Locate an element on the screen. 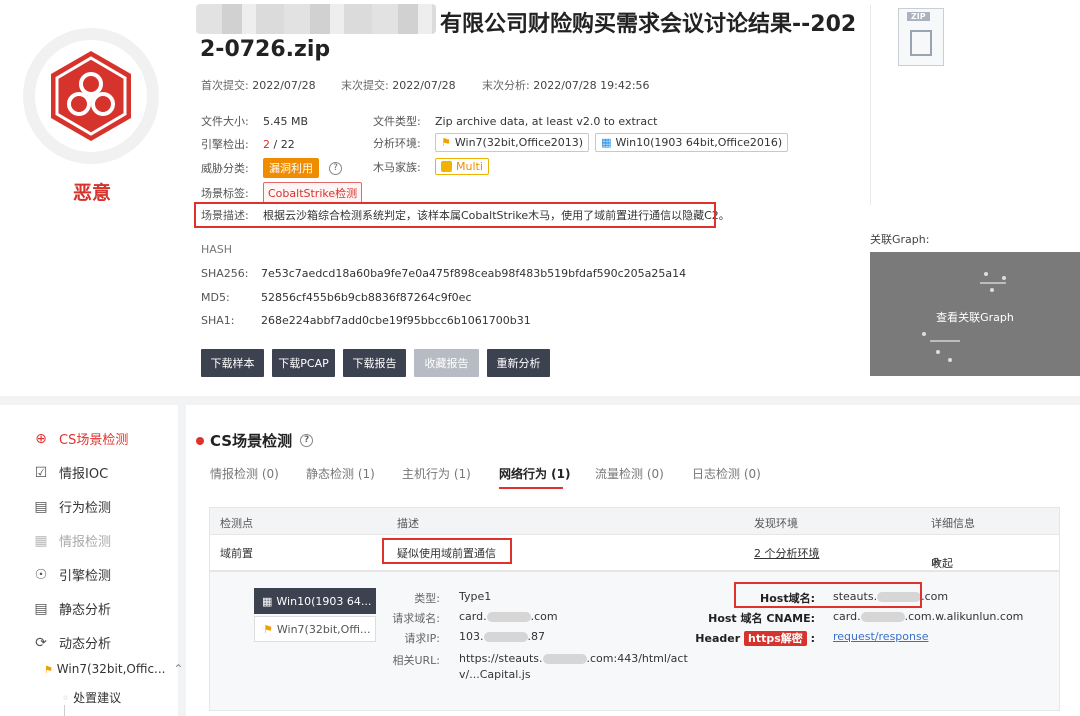 The width and height of the screenshot is (1080, 716). sidebar-item-cs-scene: ⊕ CS场景检测 is located at coordinates (80, 439).